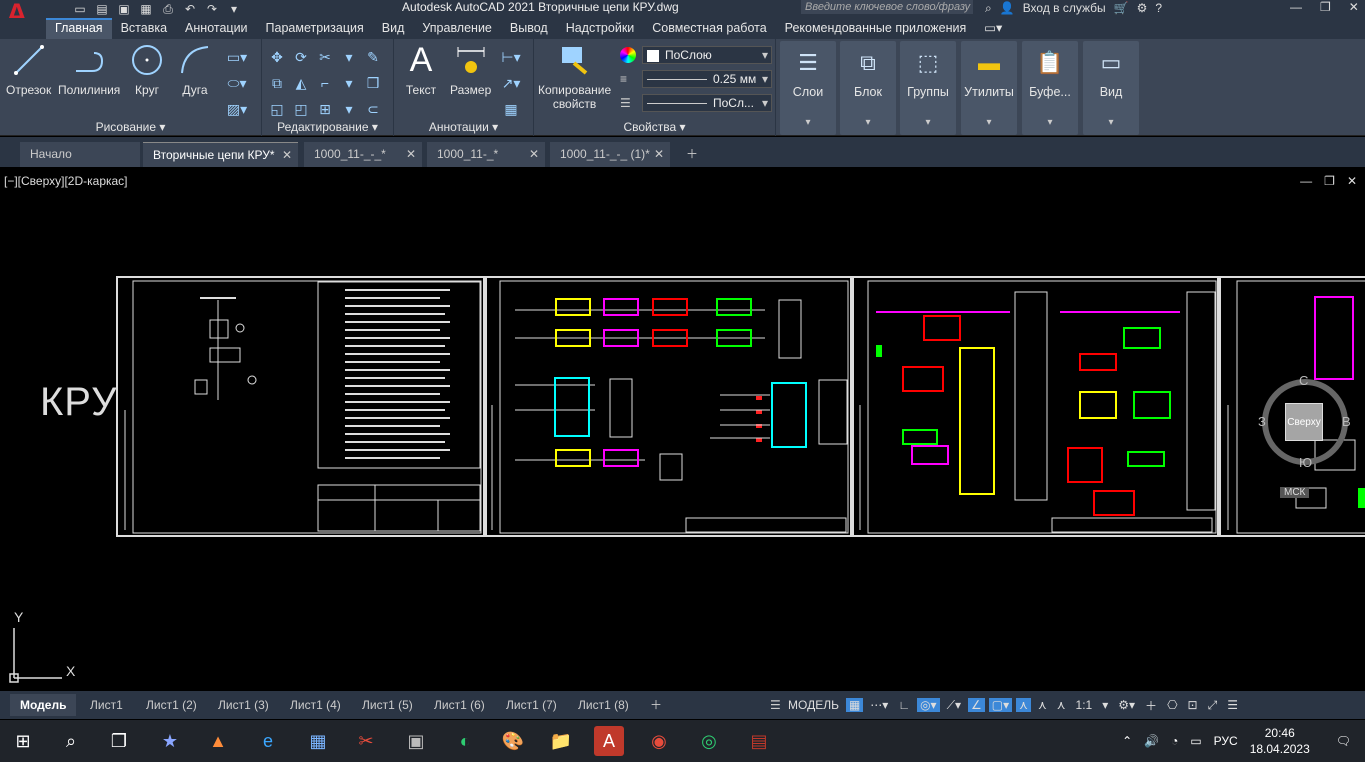 Image resolution: width=1365 pixels, height=762 pixels. I want to click on tab-addins: Надстройки, so click(600, 28).